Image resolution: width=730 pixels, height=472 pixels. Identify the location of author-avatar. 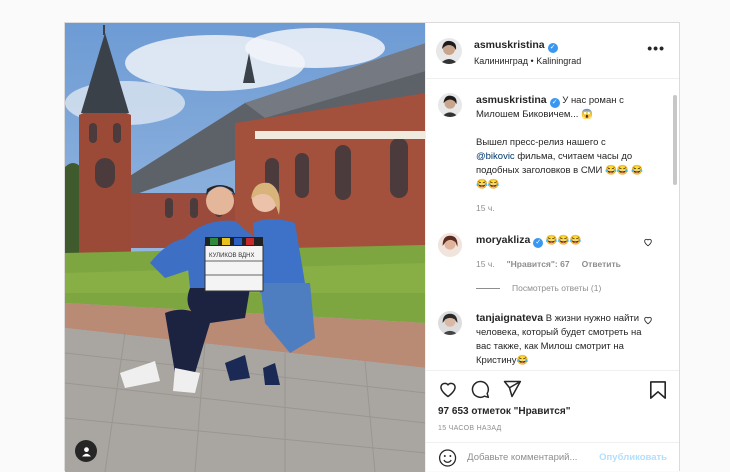
(449, 50).